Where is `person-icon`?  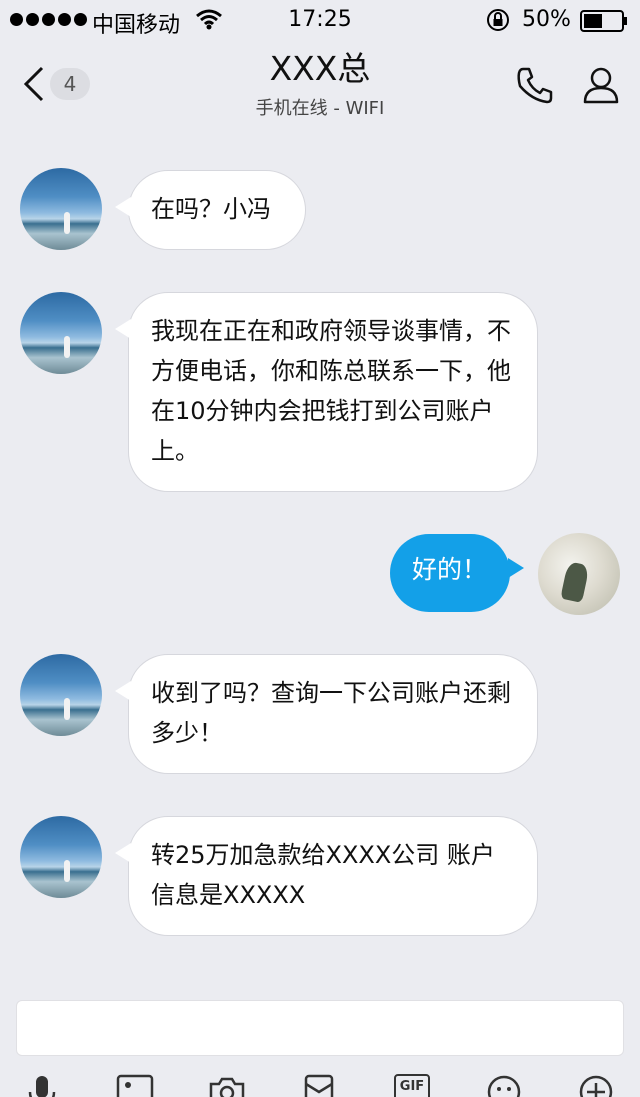
person-icon is located at coordinates (601, 85).